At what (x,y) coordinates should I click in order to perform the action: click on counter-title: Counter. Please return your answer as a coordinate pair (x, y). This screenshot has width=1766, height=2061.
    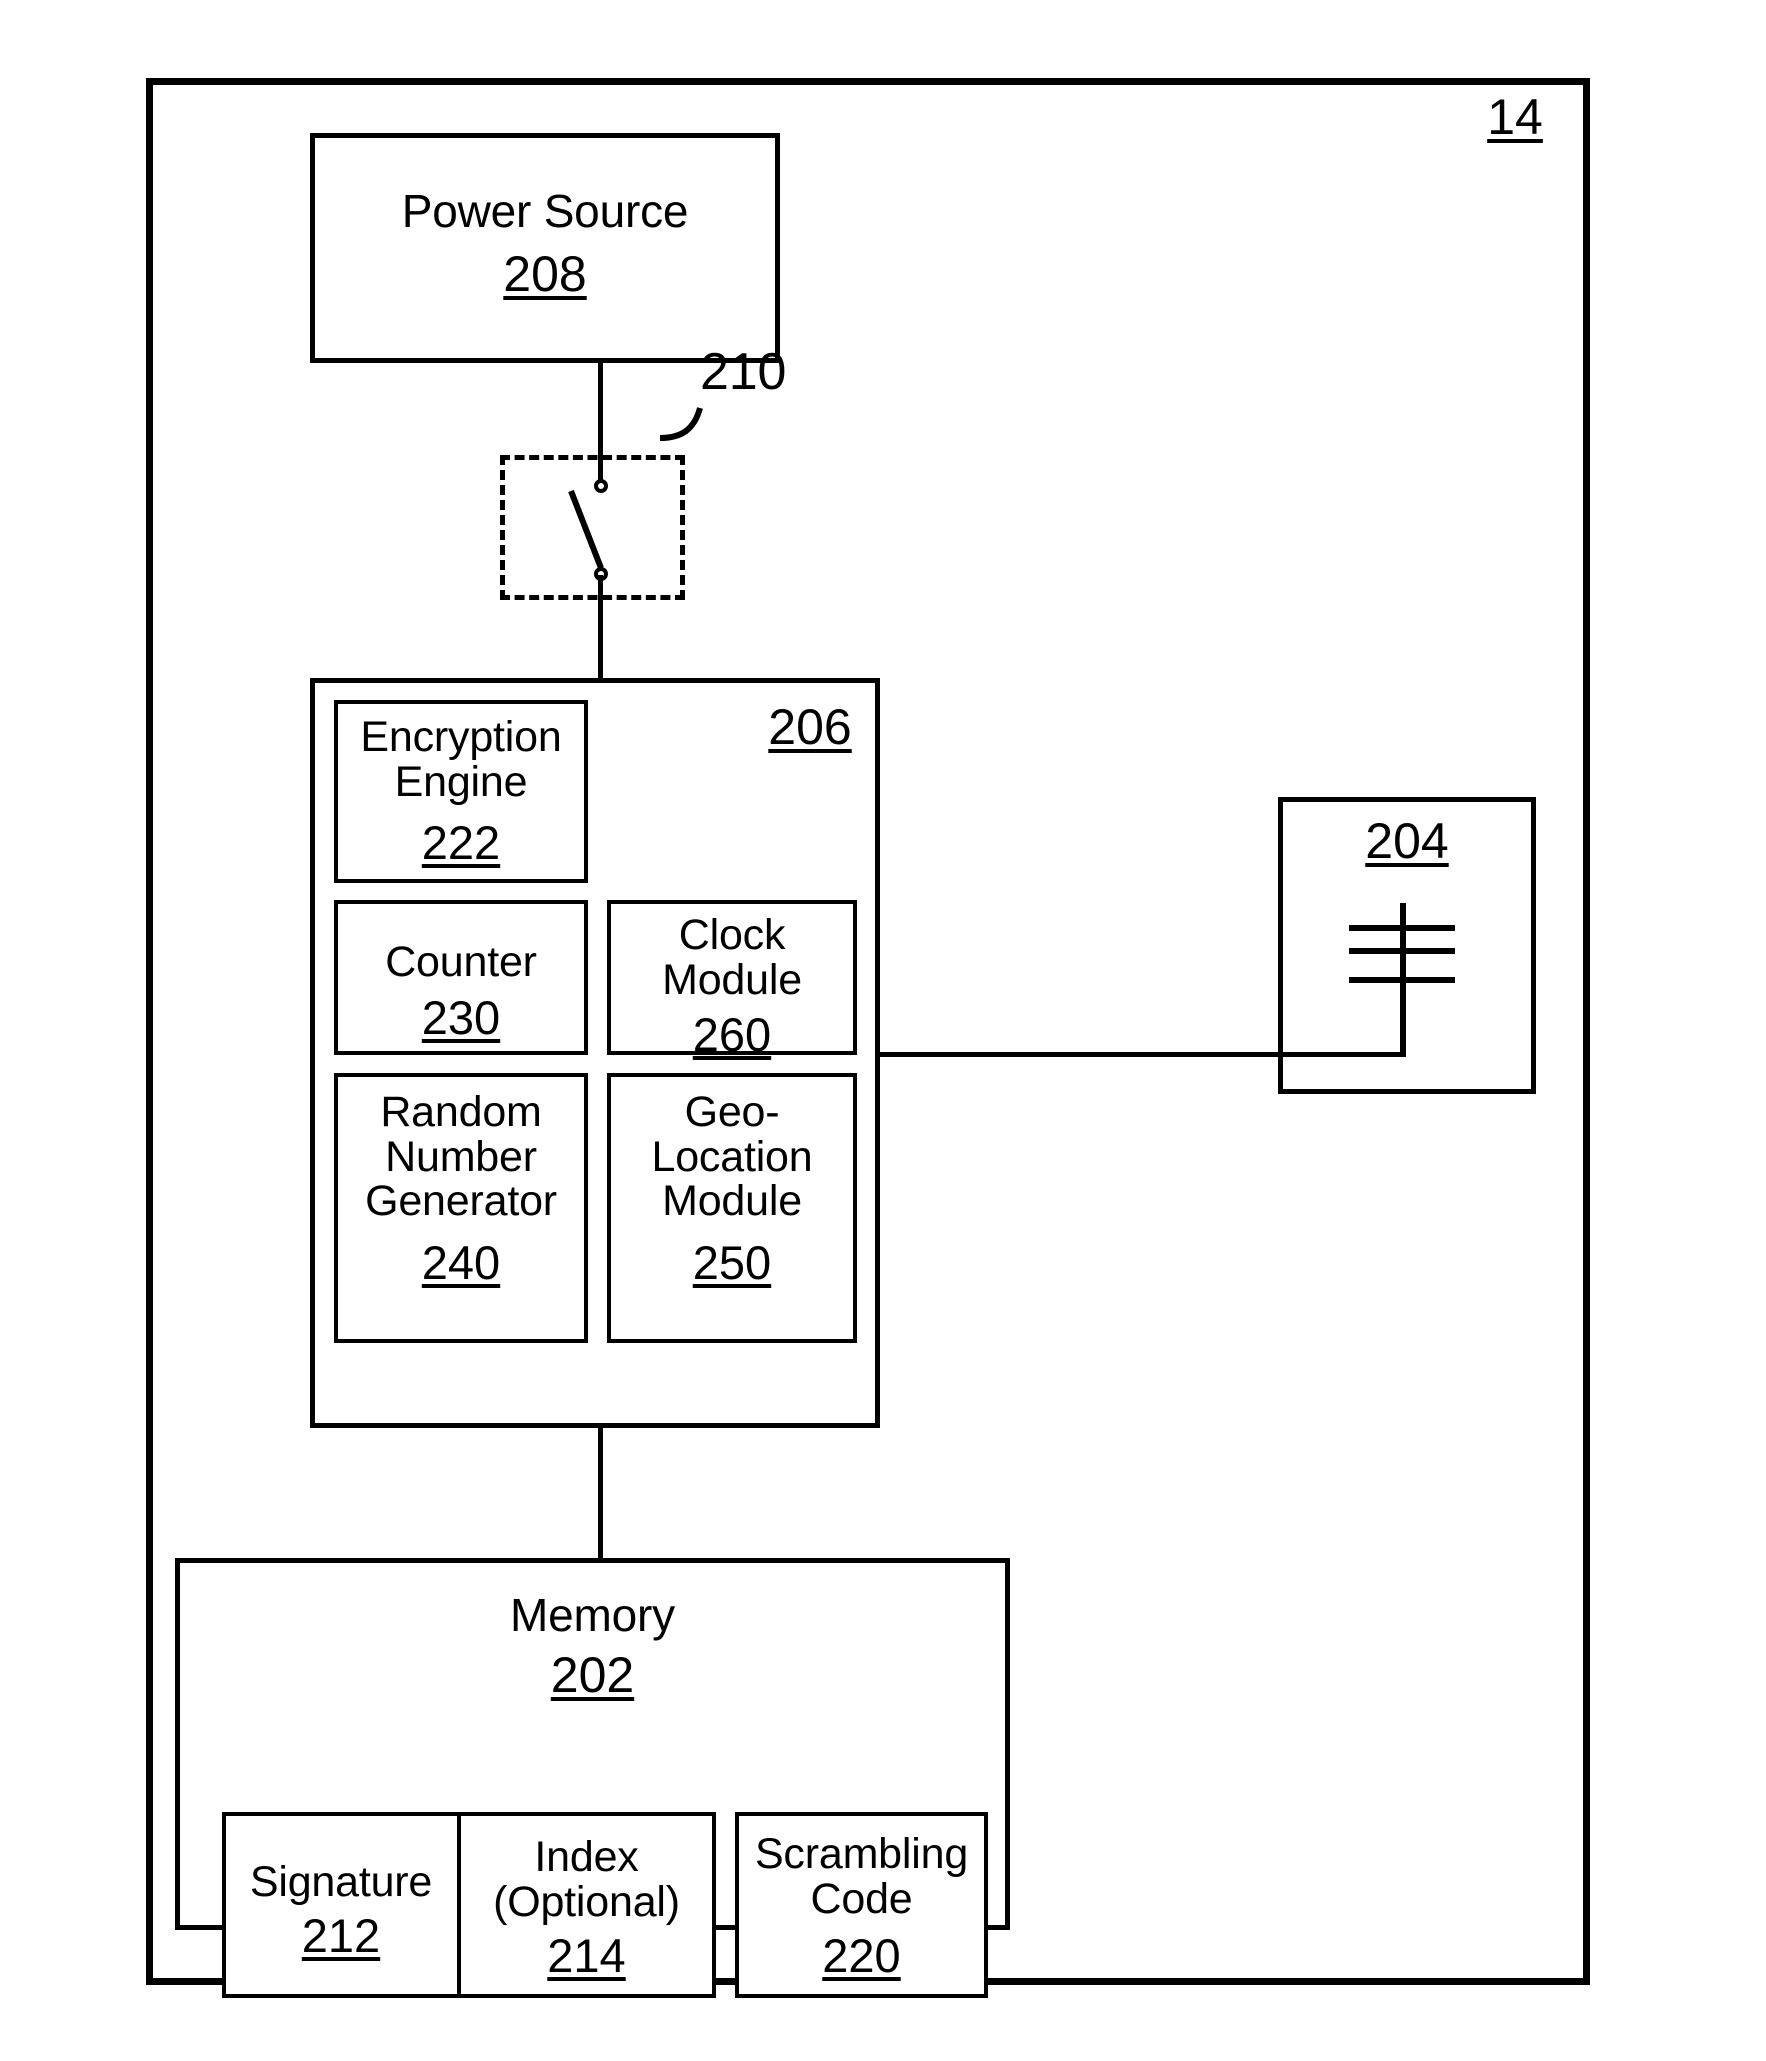
    Looking at the image, I should click on (461, 962).